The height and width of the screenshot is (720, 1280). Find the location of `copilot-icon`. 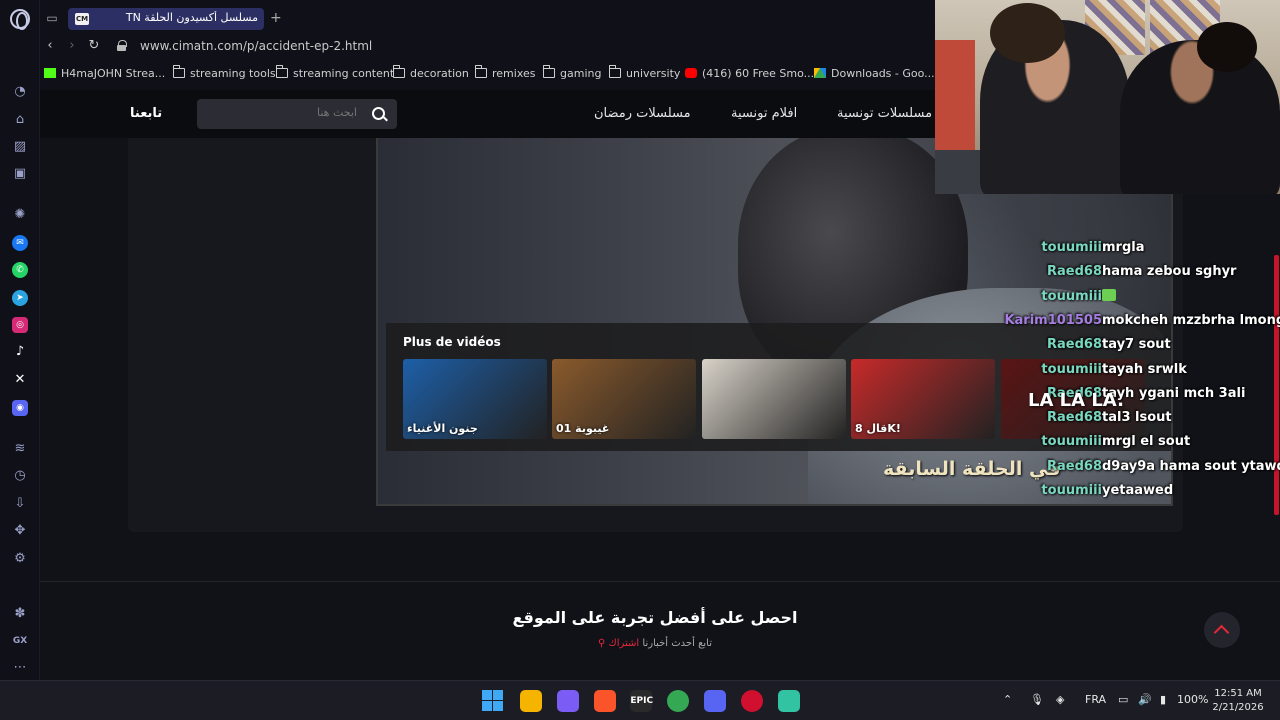

copilot-icon is located at coordinates (567, 701).